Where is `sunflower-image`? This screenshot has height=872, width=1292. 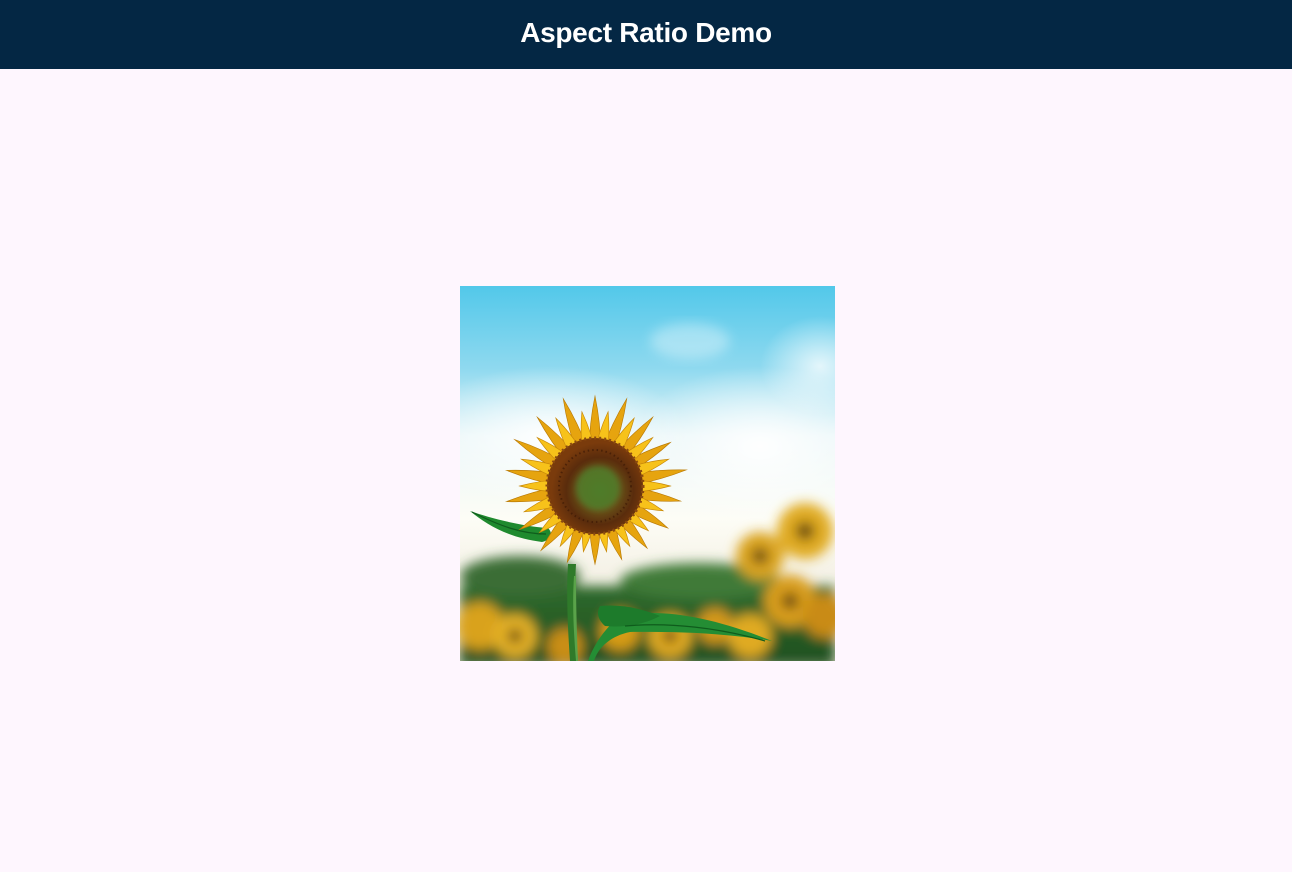
sunflower-image is located at coordinates (647, 473).